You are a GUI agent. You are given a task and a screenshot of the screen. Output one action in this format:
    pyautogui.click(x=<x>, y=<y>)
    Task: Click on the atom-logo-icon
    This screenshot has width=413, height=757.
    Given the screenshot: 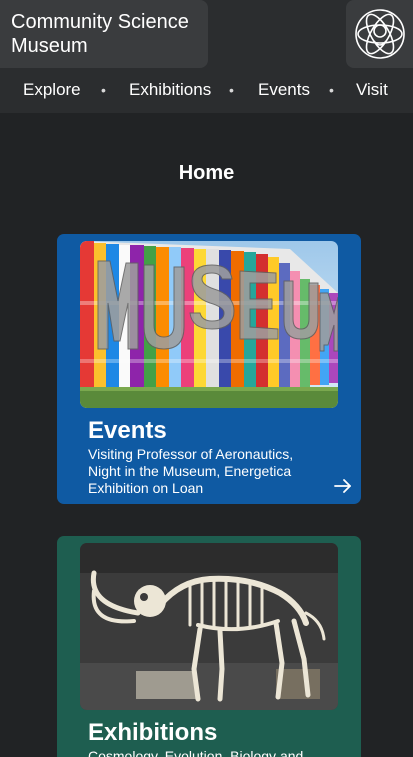 What is the action you would take?
    pyautogui.click(x=379, y=34)
    